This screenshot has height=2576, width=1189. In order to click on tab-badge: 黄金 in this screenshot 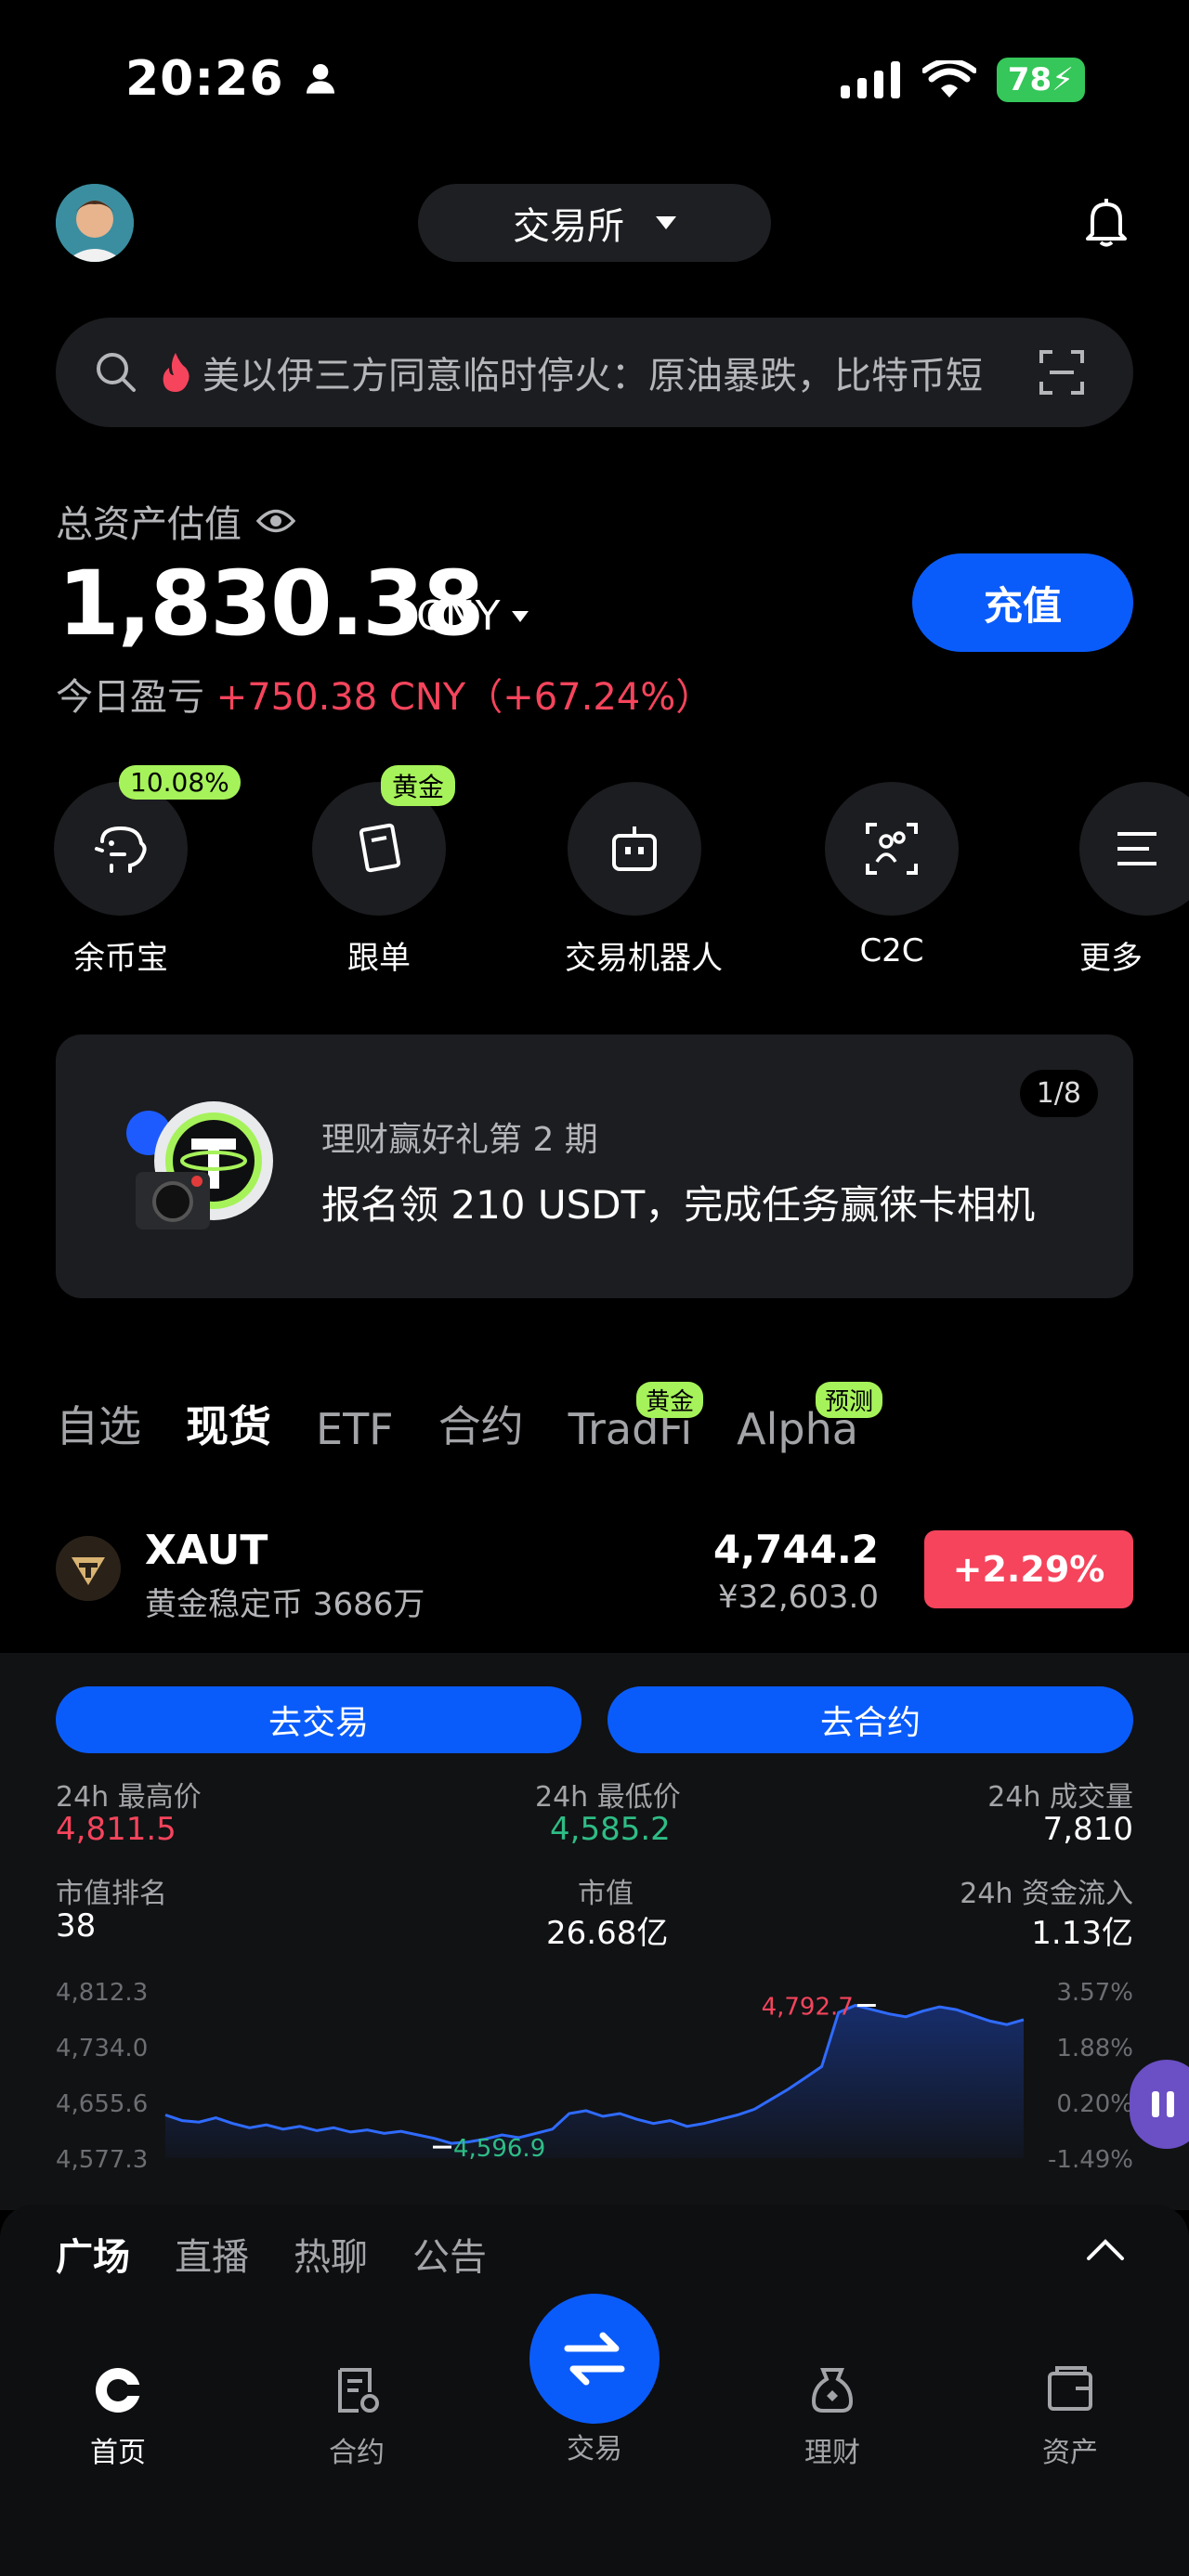, I will do `click(670, 1400)`.